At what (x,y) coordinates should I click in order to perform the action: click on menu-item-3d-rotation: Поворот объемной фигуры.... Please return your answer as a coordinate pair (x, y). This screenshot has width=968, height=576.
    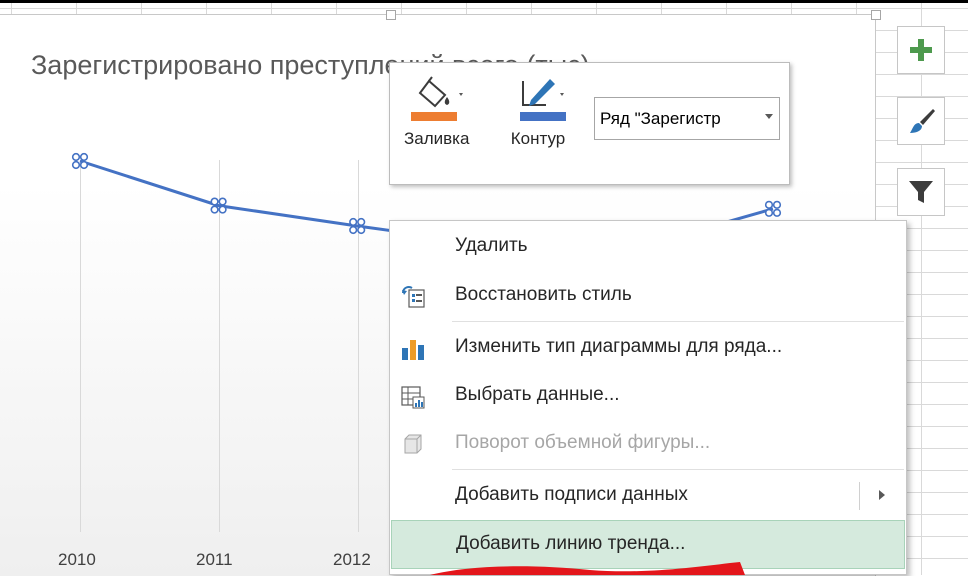
    Looking at the image, I should click on (648, 444).